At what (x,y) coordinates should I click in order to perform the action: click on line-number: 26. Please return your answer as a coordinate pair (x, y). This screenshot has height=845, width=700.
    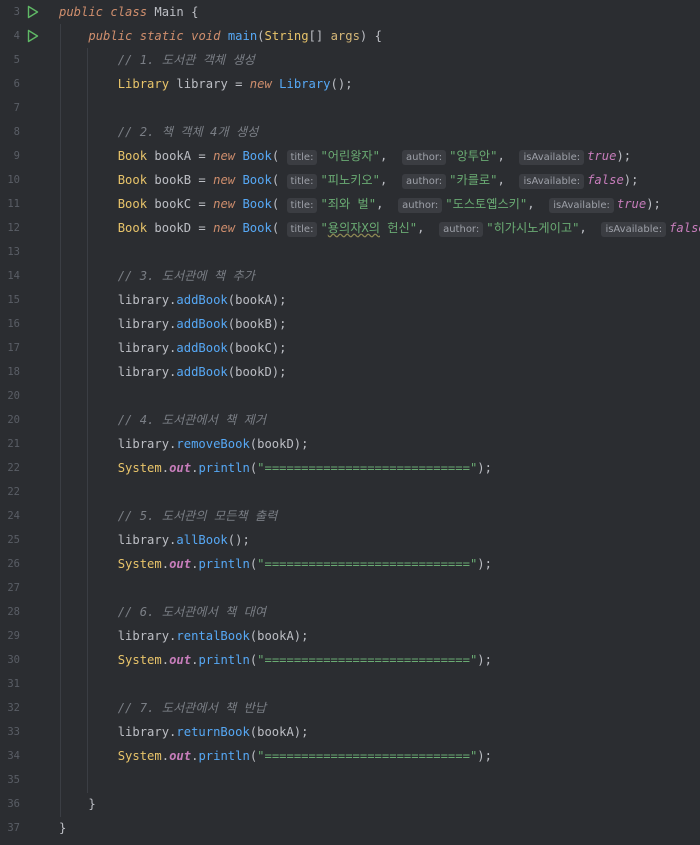
    Looking at the image, I should click on (13, 564).